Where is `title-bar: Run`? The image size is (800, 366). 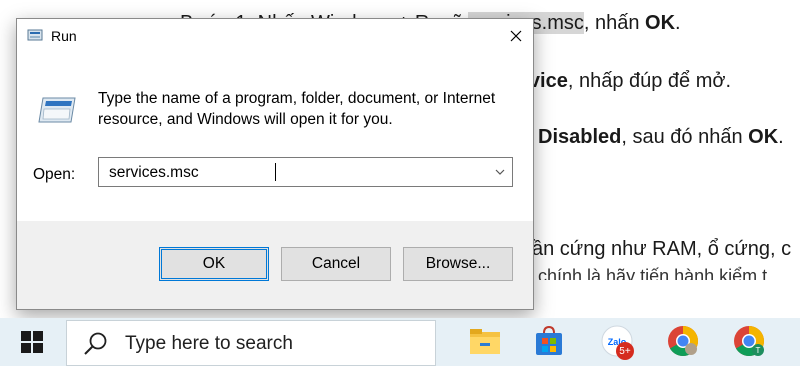 title-bar: Run is located at coordinates (275, 36).